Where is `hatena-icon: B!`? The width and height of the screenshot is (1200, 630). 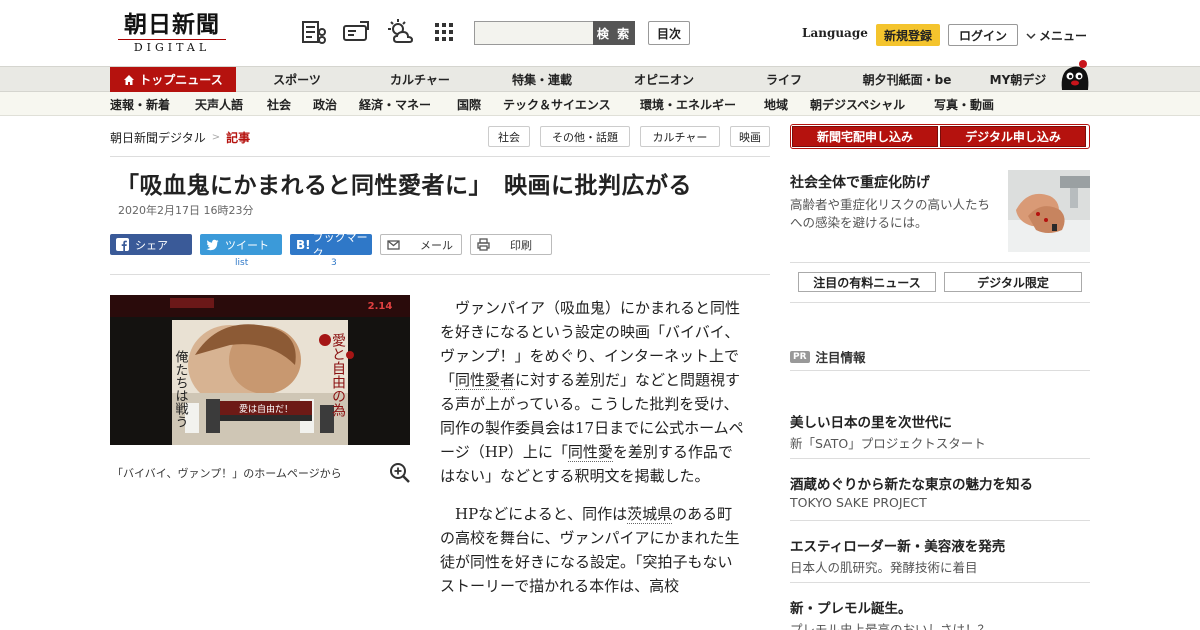
hatena-icon: B! is located at coordinates (303, 244).